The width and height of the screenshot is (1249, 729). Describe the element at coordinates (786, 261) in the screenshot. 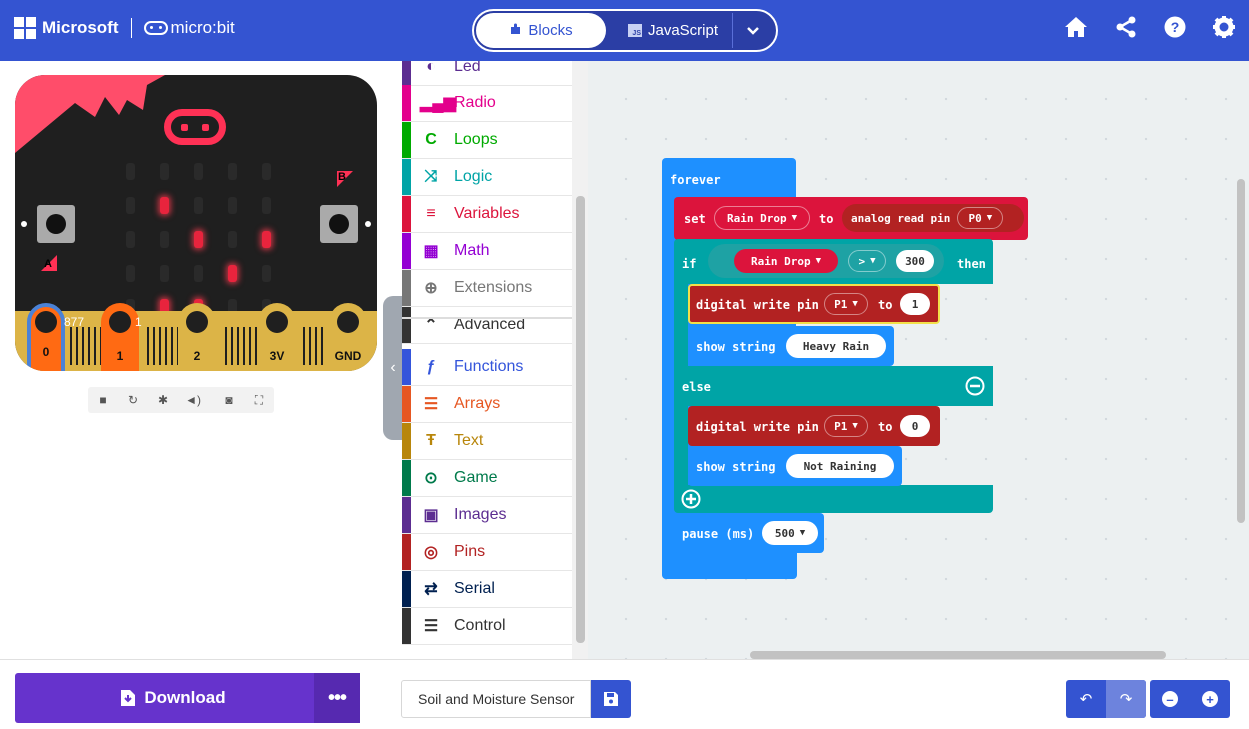

I see `compare-variable: Rain Drop ▼` at that location.